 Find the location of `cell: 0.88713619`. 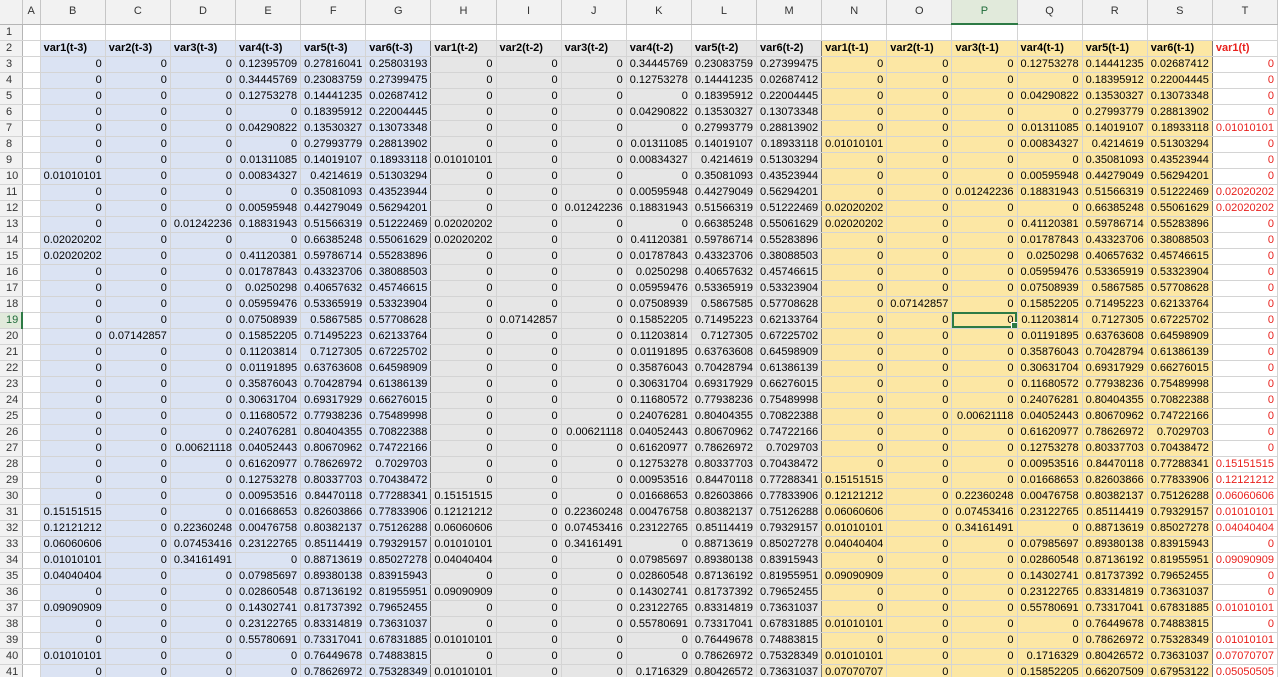

cell: 0.88713619 is located at coordinates (333, 560).